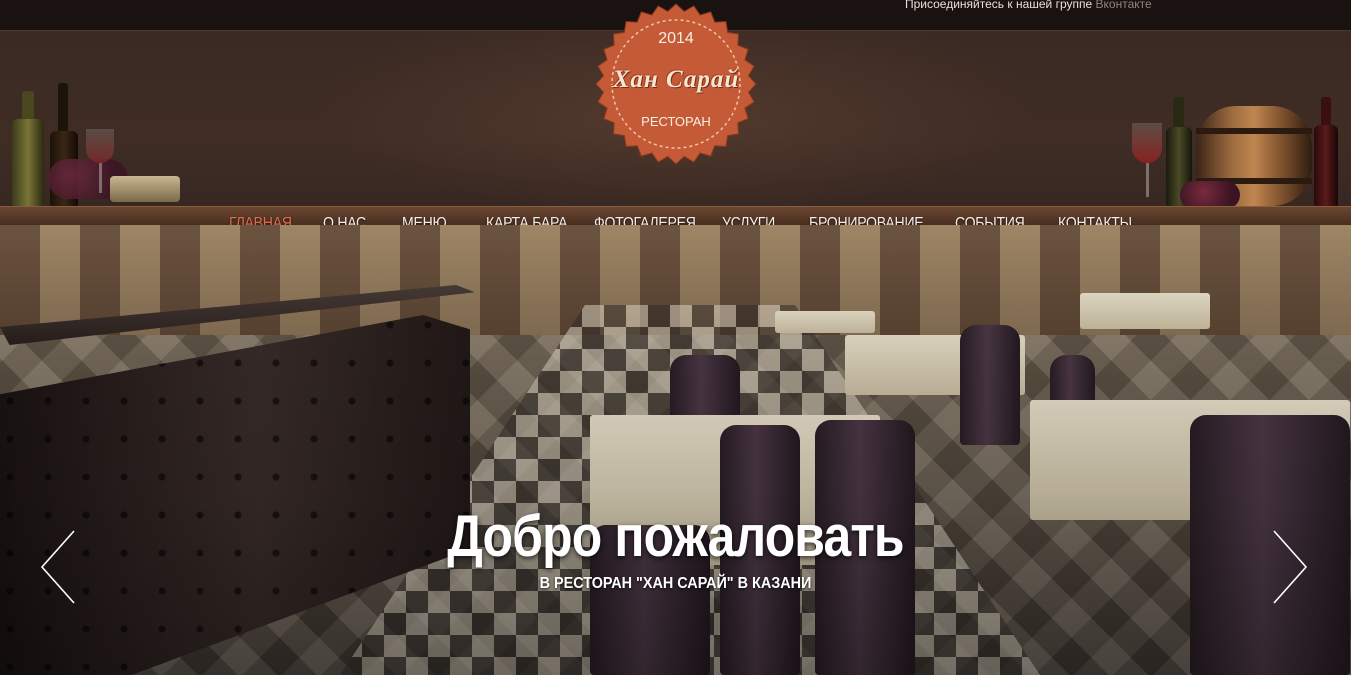 The height and width of the screenshot is (675, 1351). I want to click on slider-next-button, so click(1290, 567).